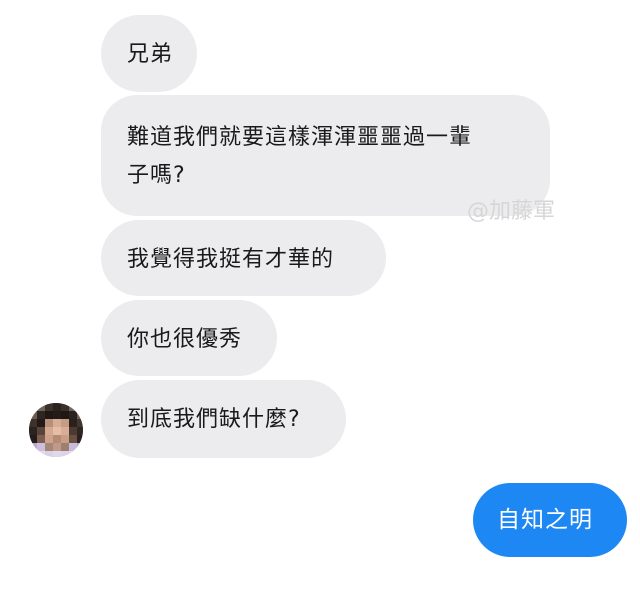  I want to click on received-message-5: 到底我們缺什麼?, so click(223, 419).